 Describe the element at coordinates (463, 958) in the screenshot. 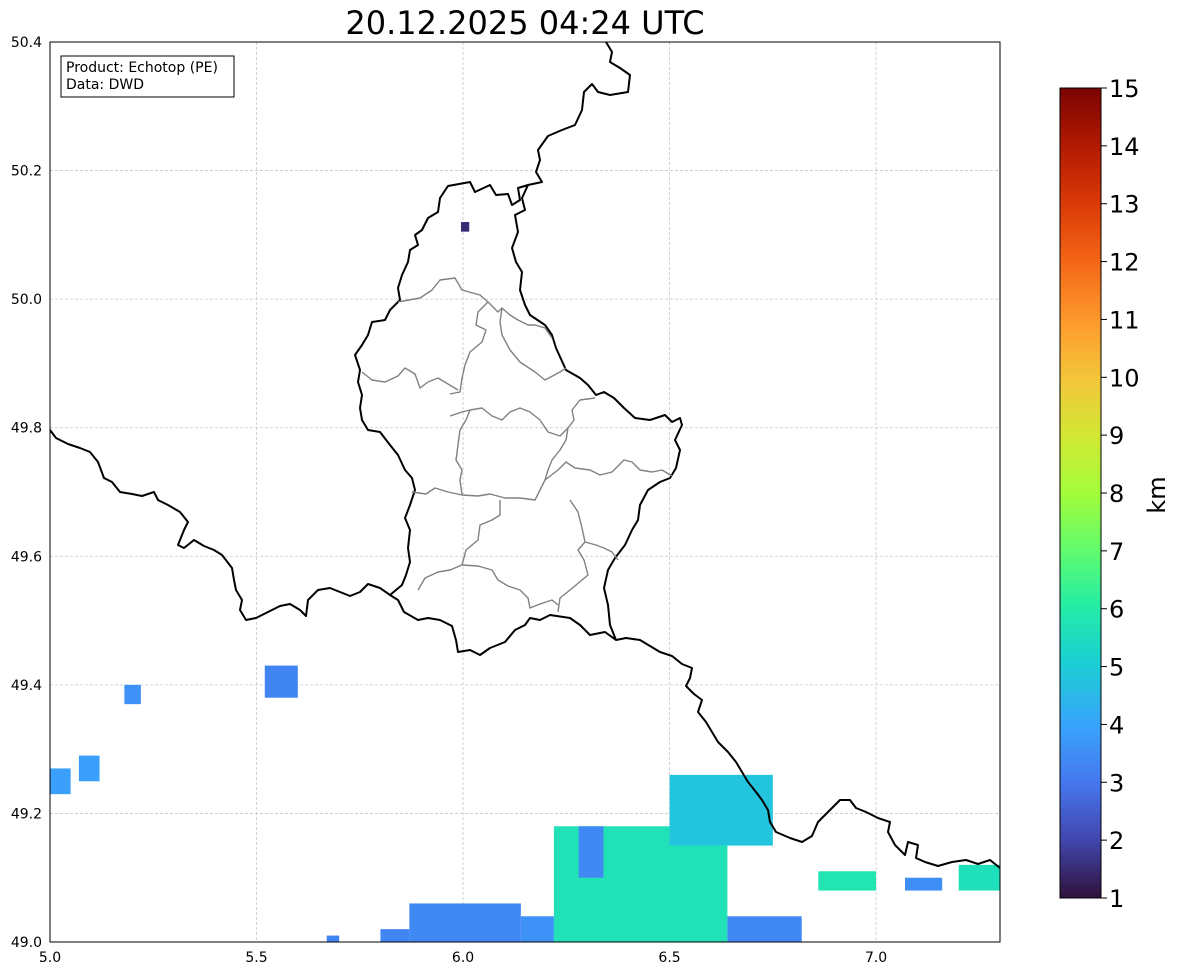

I see `x-tick-label: 6.0` at that location.